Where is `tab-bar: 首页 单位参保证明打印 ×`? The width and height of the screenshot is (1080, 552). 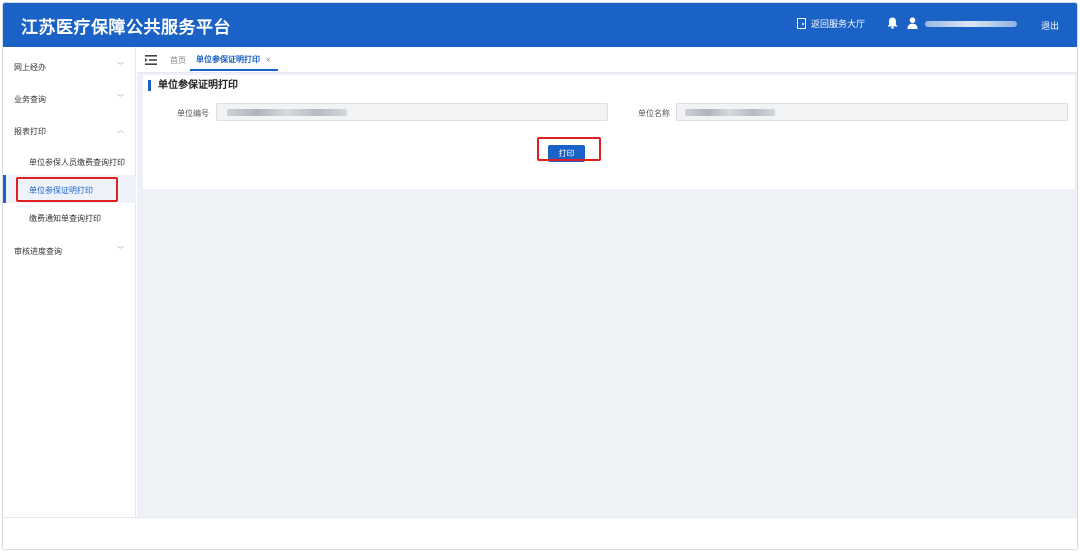 tab-bar: 首页 单位参保证明打印 × is located at coordinates (607, 60).